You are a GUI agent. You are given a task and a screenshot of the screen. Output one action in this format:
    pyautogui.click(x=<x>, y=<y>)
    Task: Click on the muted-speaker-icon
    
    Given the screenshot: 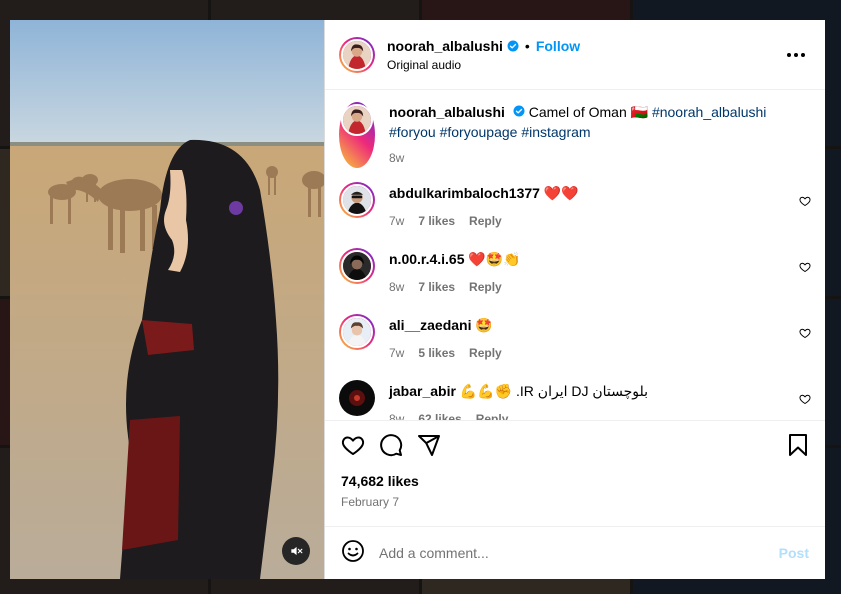 What is the action you would take?
    pyautogui.click(x=297, y=551)
    